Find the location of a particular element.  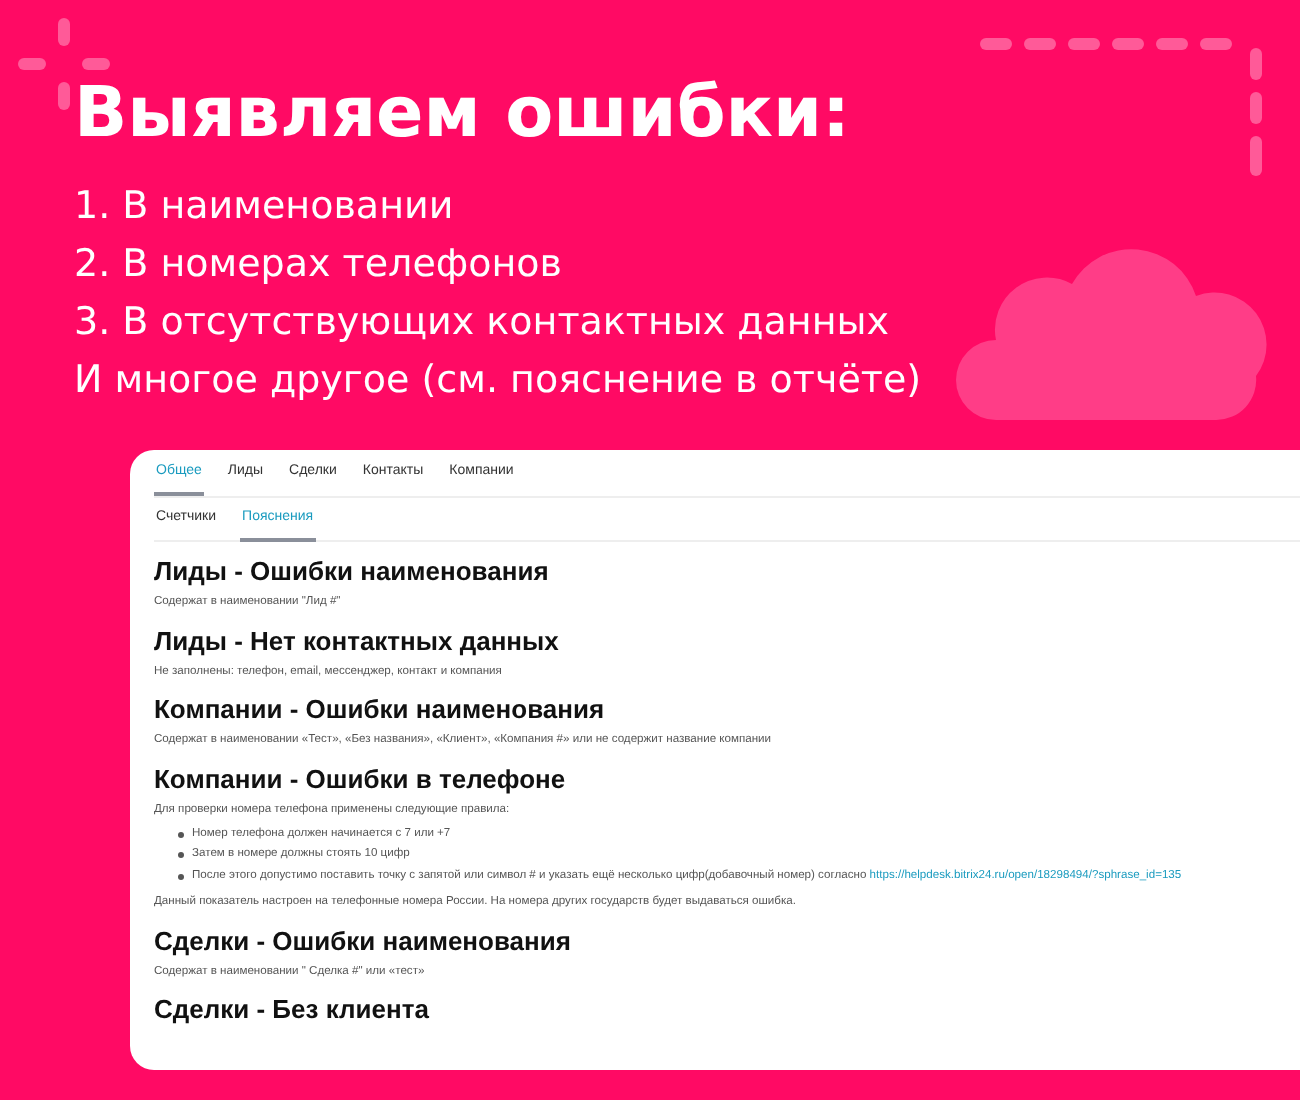

section-heading: Лиды - Нет контактных данных is located at coordinates (357, 640).